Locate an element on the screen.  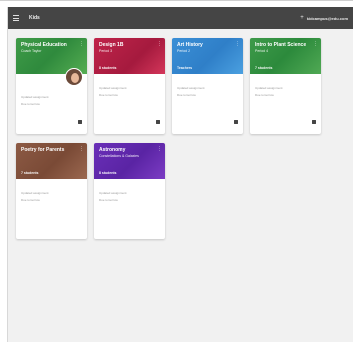
class-title: Astronomy is located at coordinates (129, 150).